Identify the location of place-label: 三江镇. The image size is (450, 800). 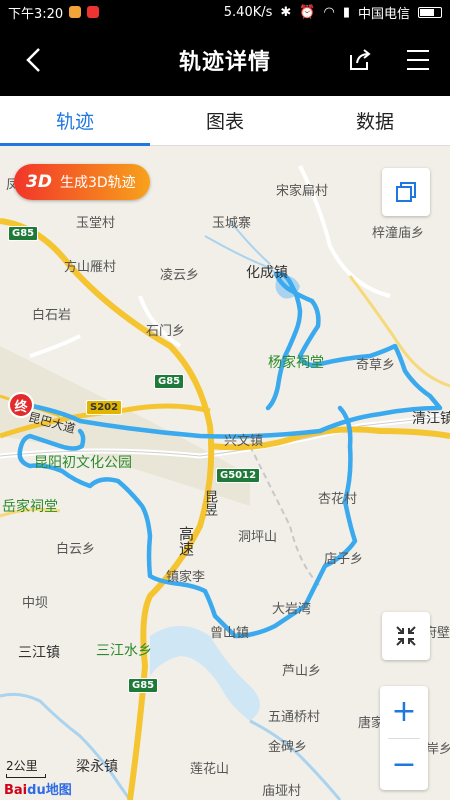
(39, 653).